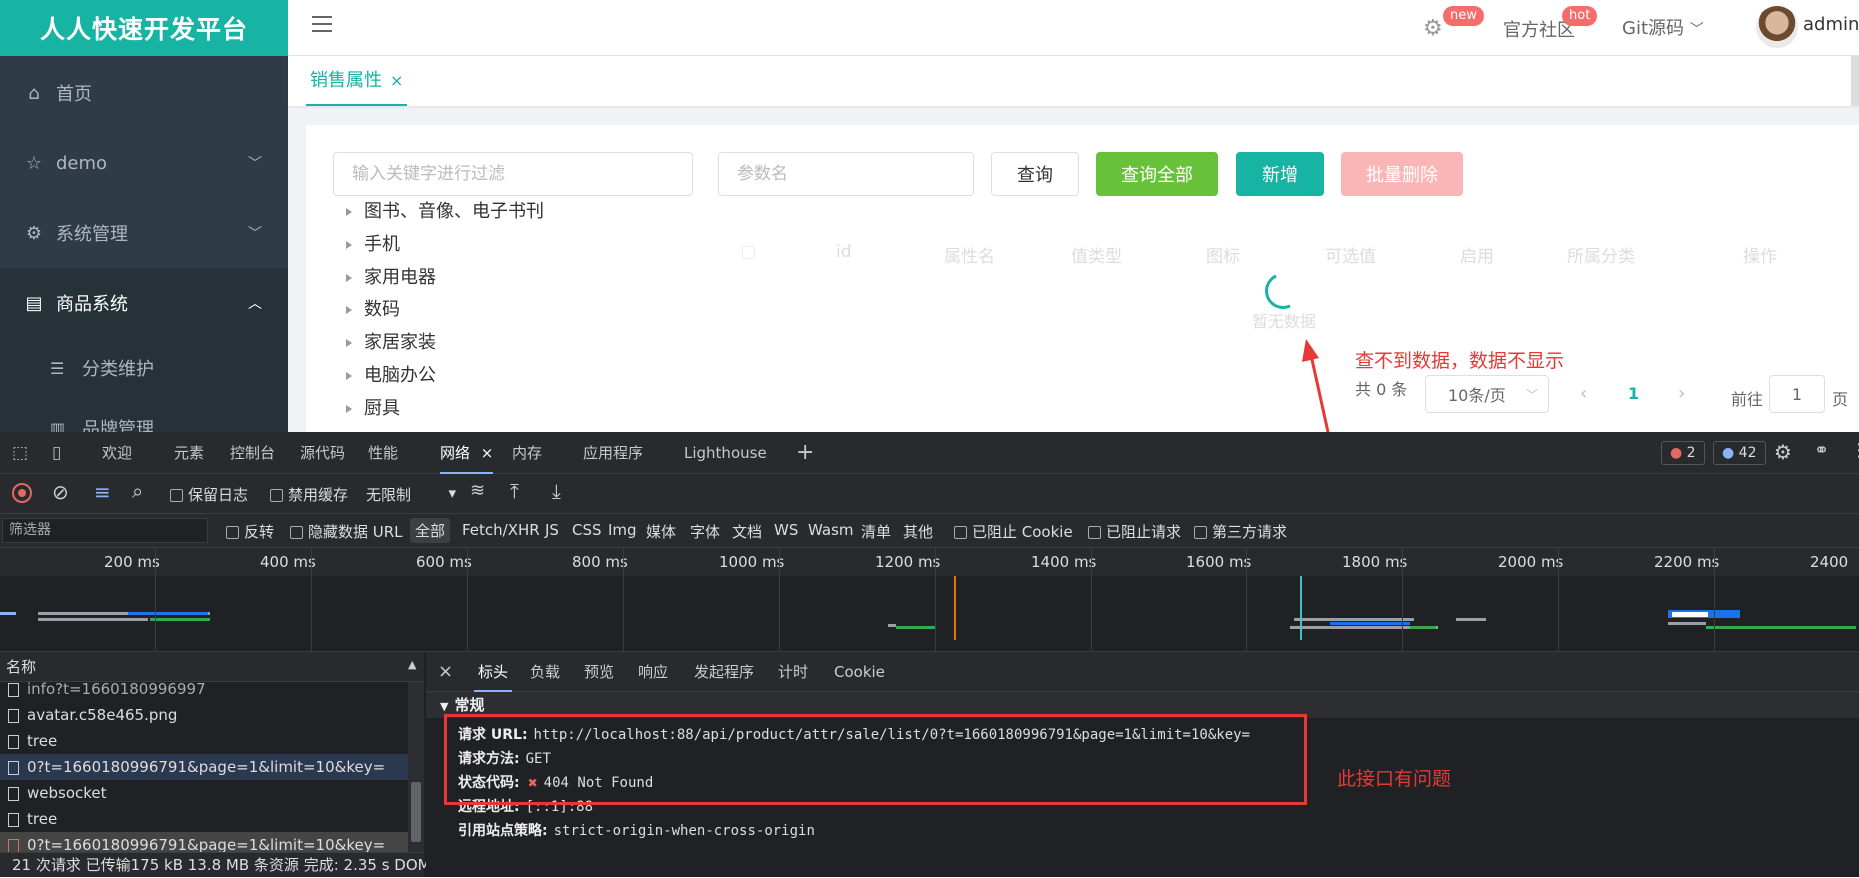 This screenshot has height=878, width=1859. What do you see at coordinates (545, 672) in the screenshot?
I see `tab-payload: 负载` at bounding box center [545, 672].